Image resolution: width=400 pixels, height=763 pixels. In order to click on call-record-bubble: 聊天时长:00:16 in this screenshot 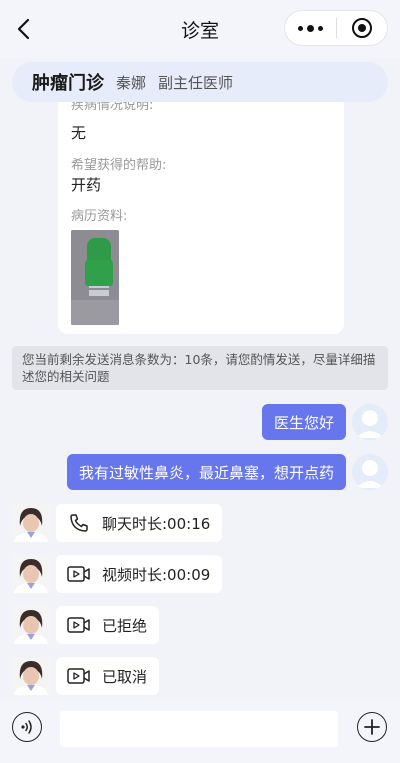, I will do `click(139, 523)`.